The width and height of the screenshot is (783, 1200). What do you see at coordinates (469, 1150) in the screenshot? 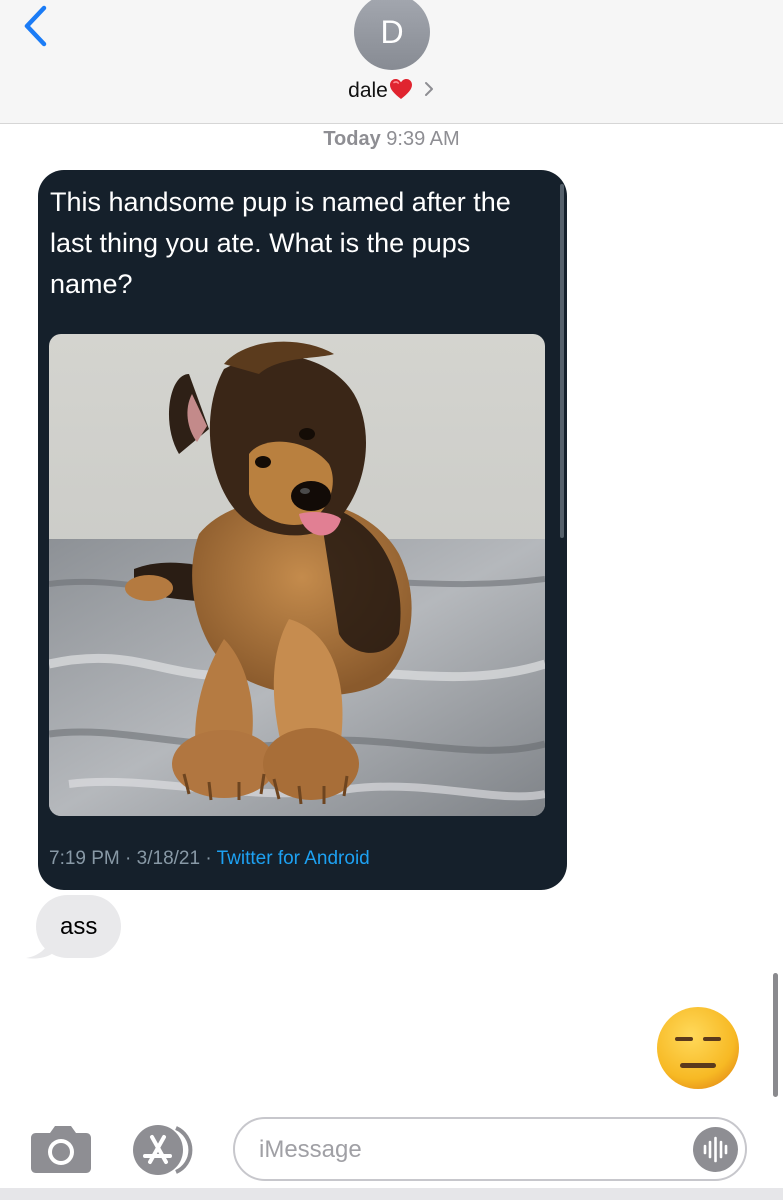
I see `imessage-input` at bounding box center [469, 1150].